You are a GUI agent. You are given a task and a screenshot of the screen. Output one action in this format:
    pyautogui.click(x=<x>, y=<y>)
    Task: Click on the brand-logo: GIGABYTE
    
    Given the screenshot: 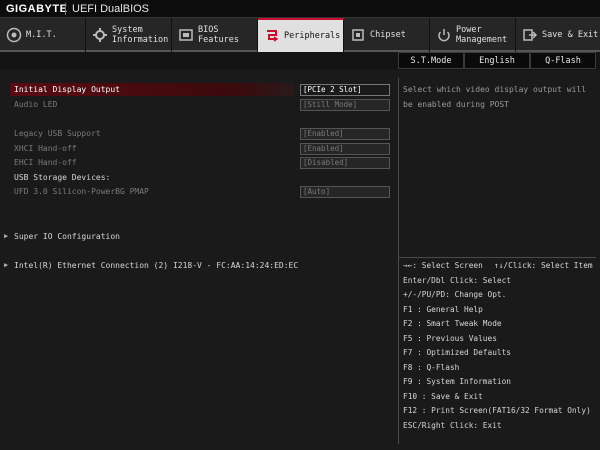 What is the action you would take?
    pyautogui.click(x=37, y=9)
    